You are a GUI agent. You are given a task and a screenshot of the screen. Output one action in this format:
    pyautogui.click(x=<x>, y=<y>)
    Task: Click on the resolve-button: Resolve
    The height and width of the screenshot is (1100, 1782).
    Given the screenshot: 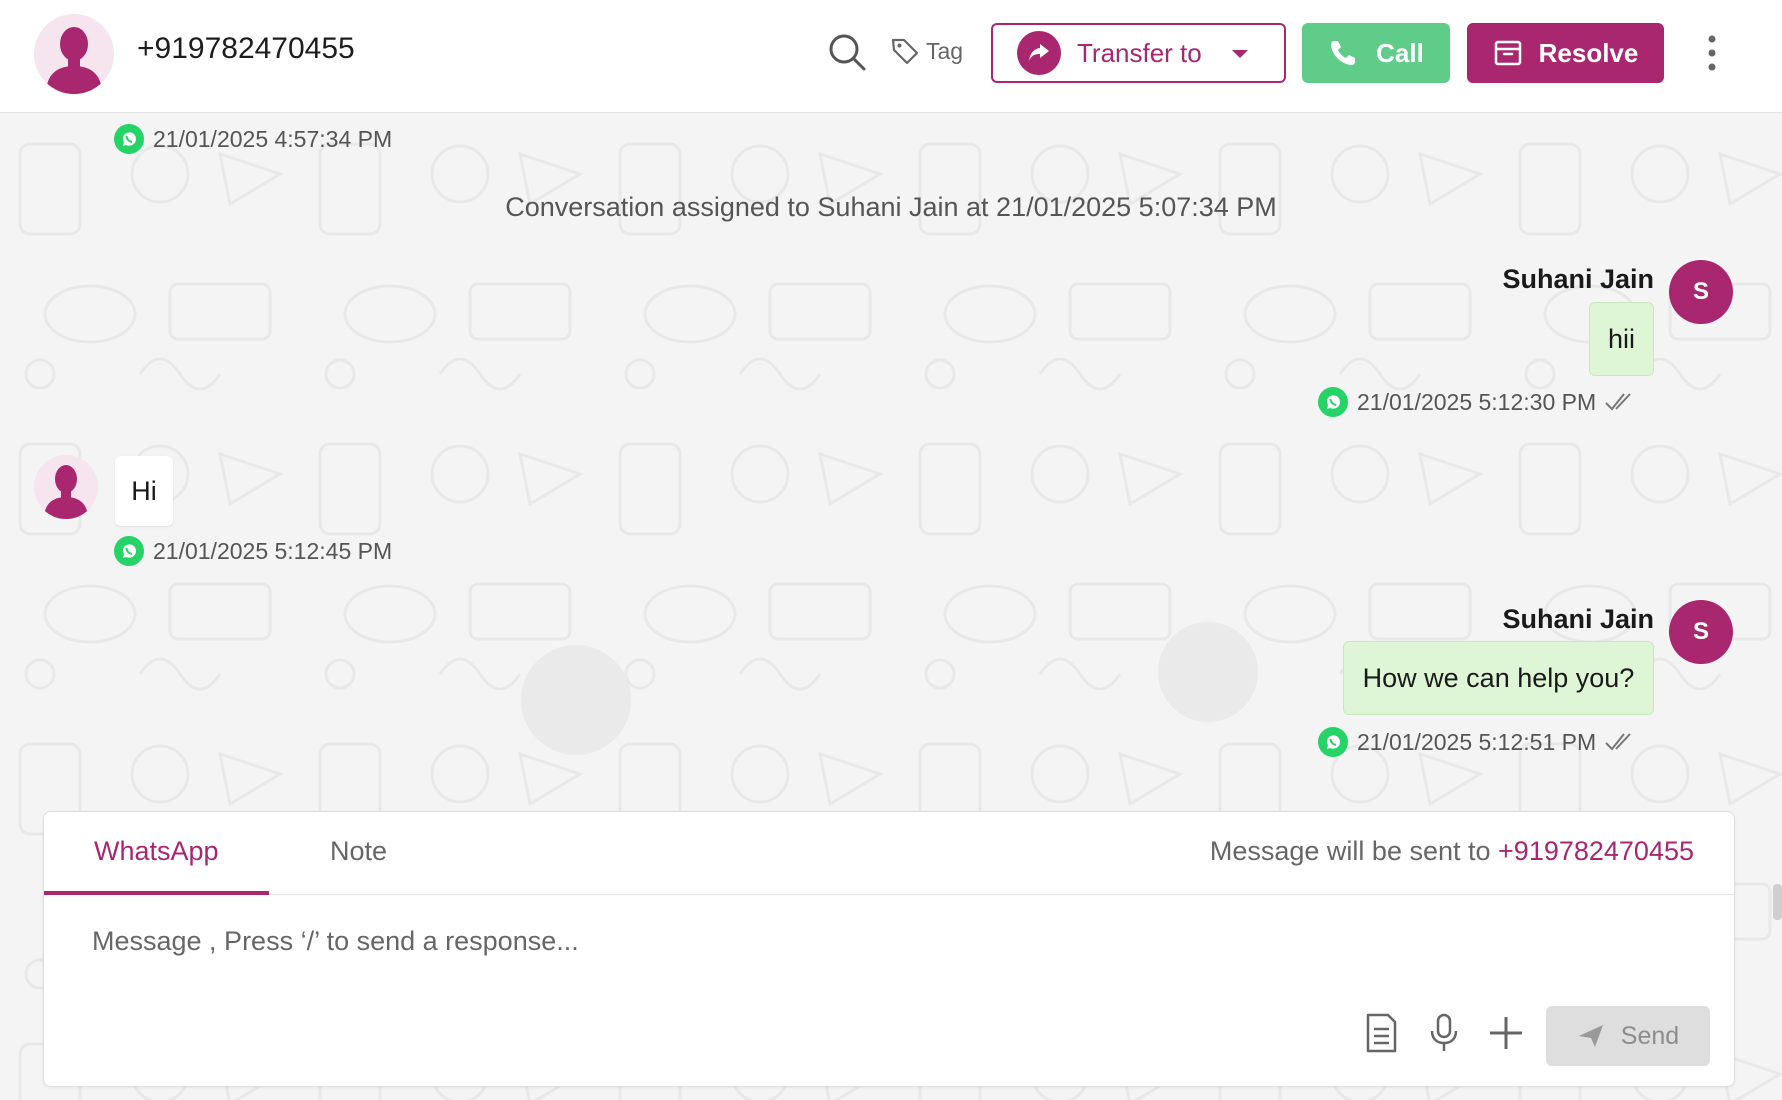 What is the action you would take?
    pyautogui.click(x=1565, y=53)
    